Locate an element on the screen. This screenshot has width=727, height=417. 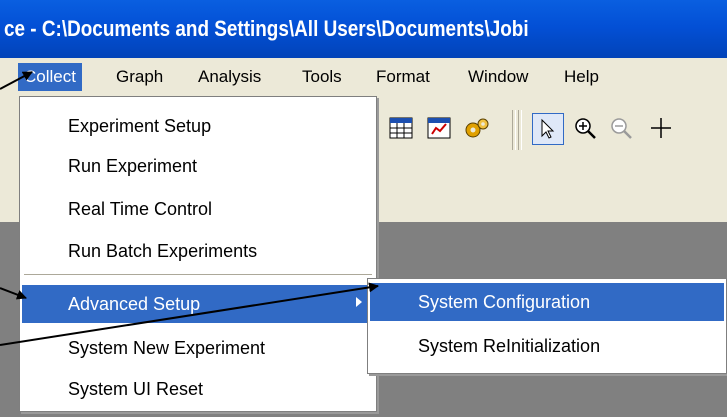
annotation-arrow-system-configuration is located at coordinates (189, 314).